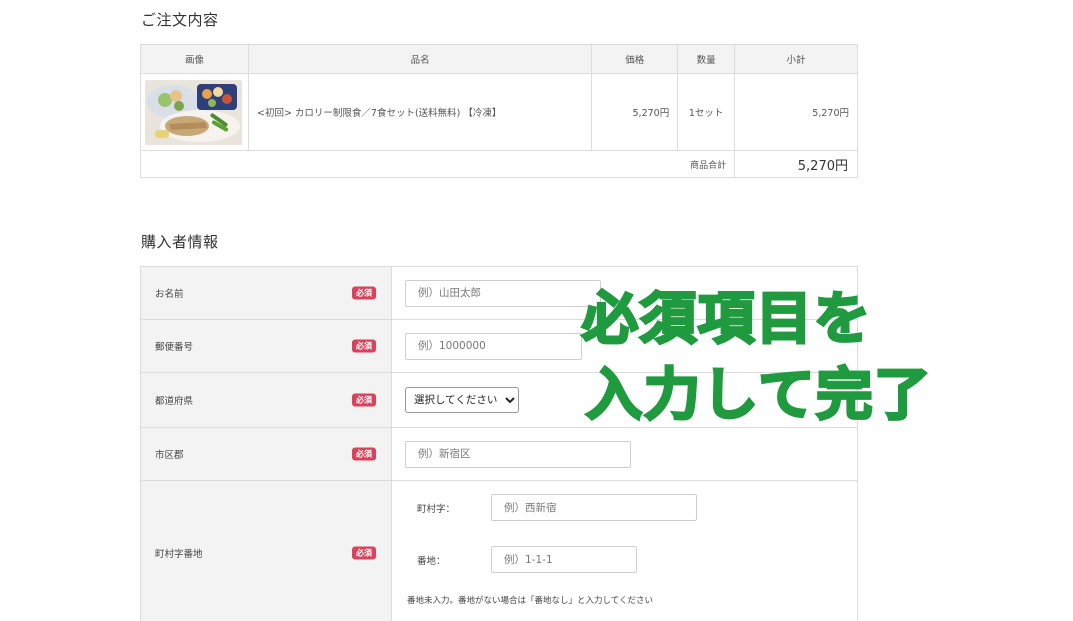  What do you see at coordinates (530, 601) in the screenshot?
I see `address-note: 番地未入力。番地がない場合は「番地なし」と入力してください` at bounding box center [530, 601].